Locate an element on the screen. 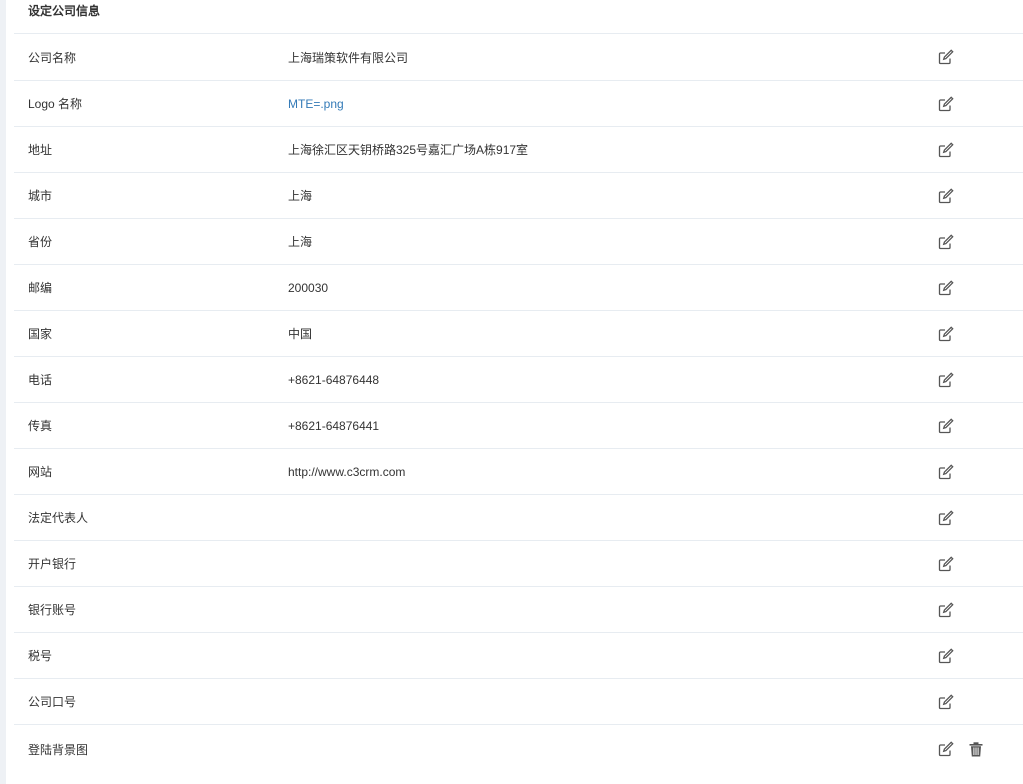  row-label: Logo 名称 is located at coordinates (55, 104).